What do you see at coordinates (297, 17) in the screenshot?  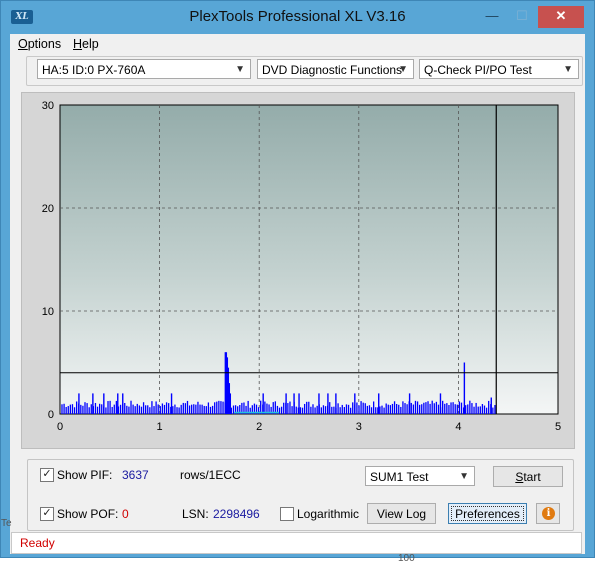 I see `title-bar: XL PlexTools Professional XL V3.16 — ☐ ✕` at bounding box center [297, 17].